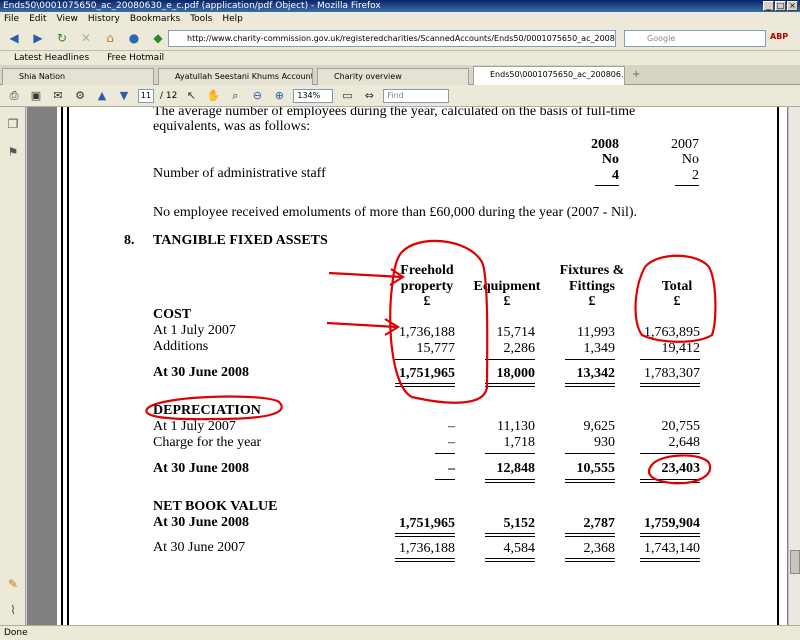 The width and height of the screenshot is (800, 640). Describe the element at coordinates (795, 562) in the screenshot. I see `scrollbar-thumb` at that location.